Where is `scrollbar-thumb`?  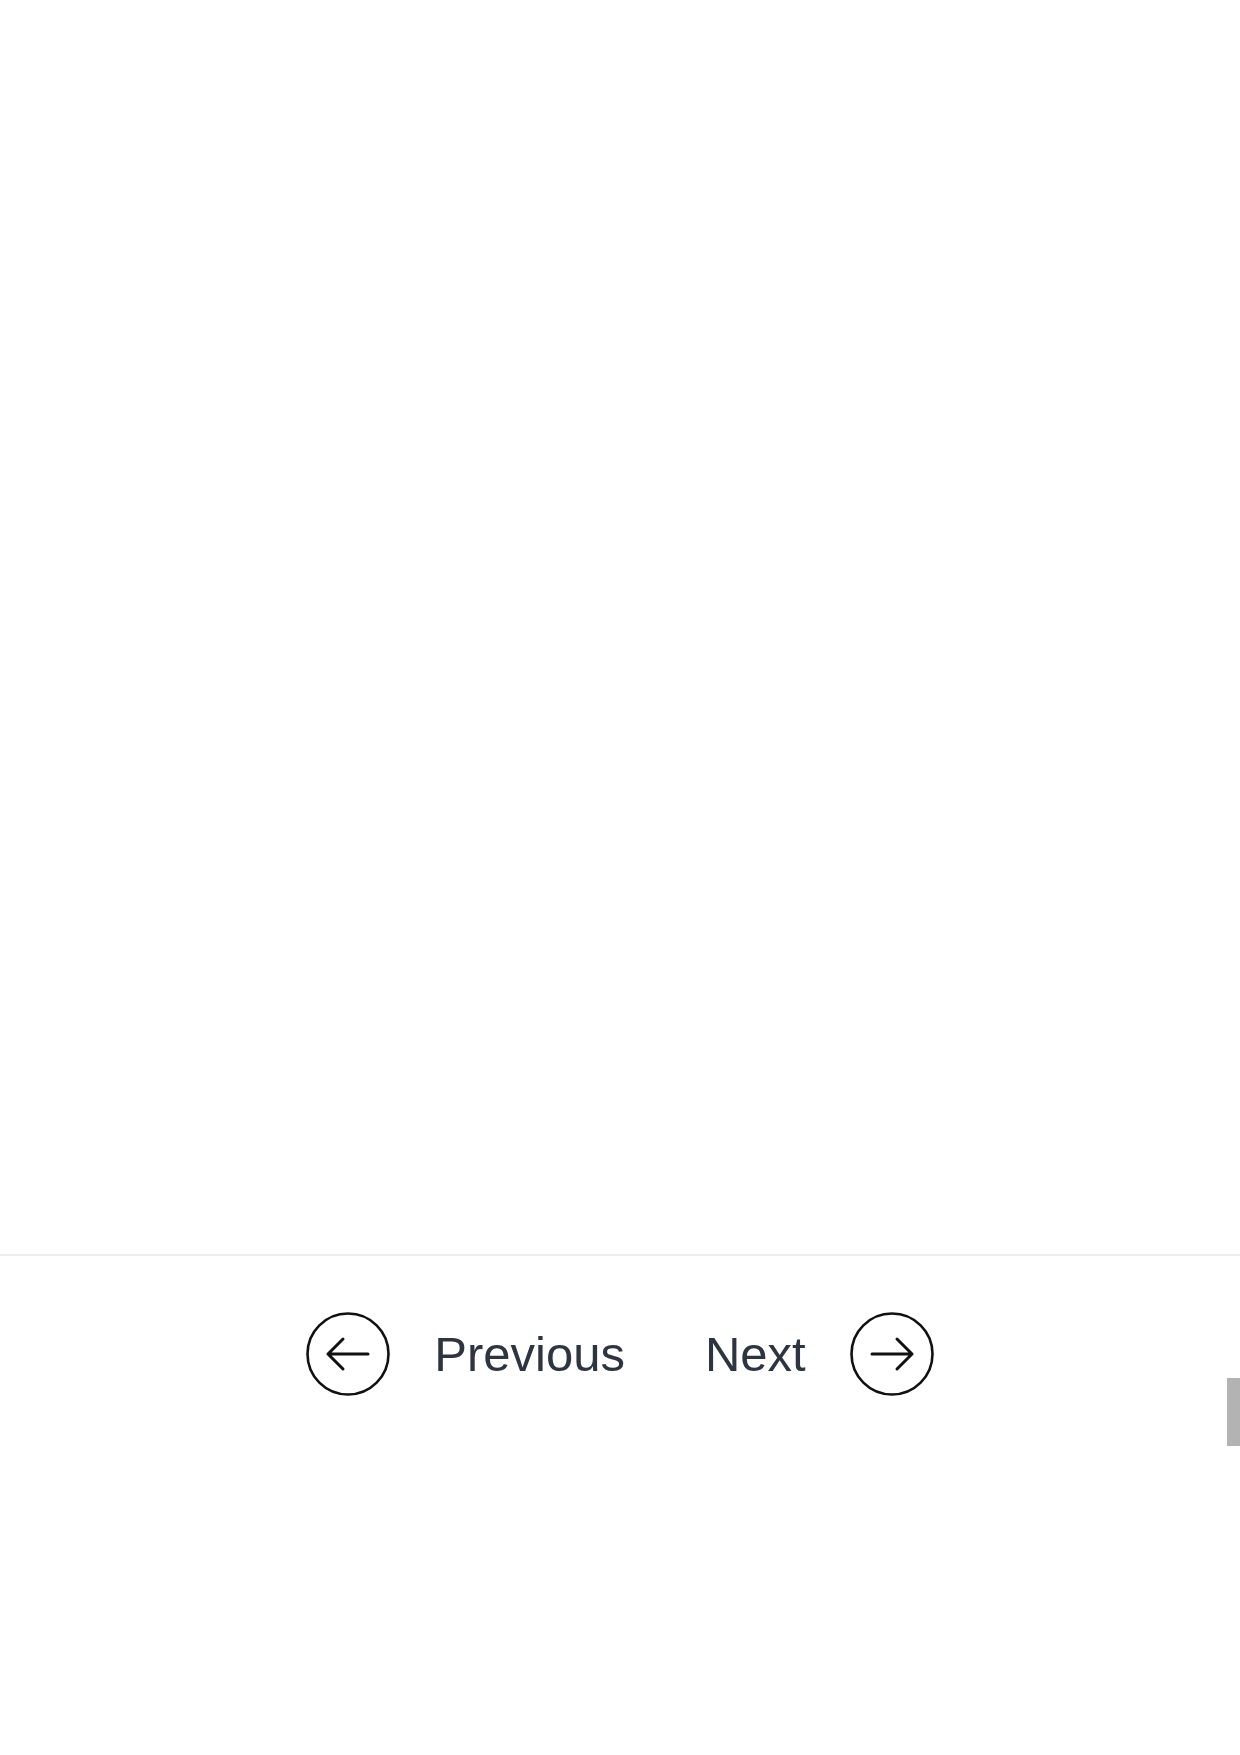
scrollbar-thumb is located at coordinates (1233, 1412).